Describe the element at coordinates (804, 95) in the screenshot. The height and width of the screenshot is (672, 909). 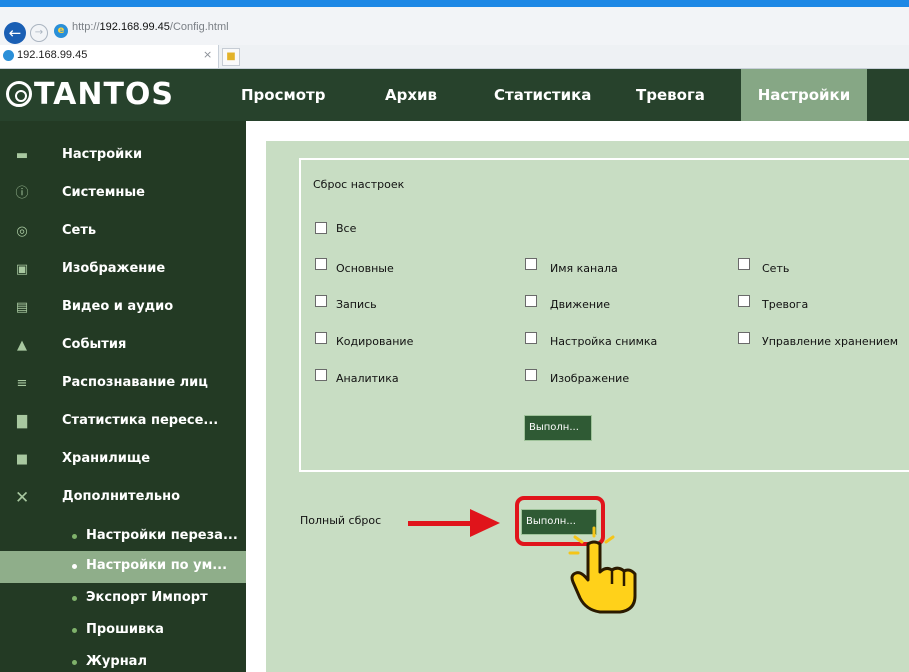
I see `nav-tab-settings: Настройки` at that location.